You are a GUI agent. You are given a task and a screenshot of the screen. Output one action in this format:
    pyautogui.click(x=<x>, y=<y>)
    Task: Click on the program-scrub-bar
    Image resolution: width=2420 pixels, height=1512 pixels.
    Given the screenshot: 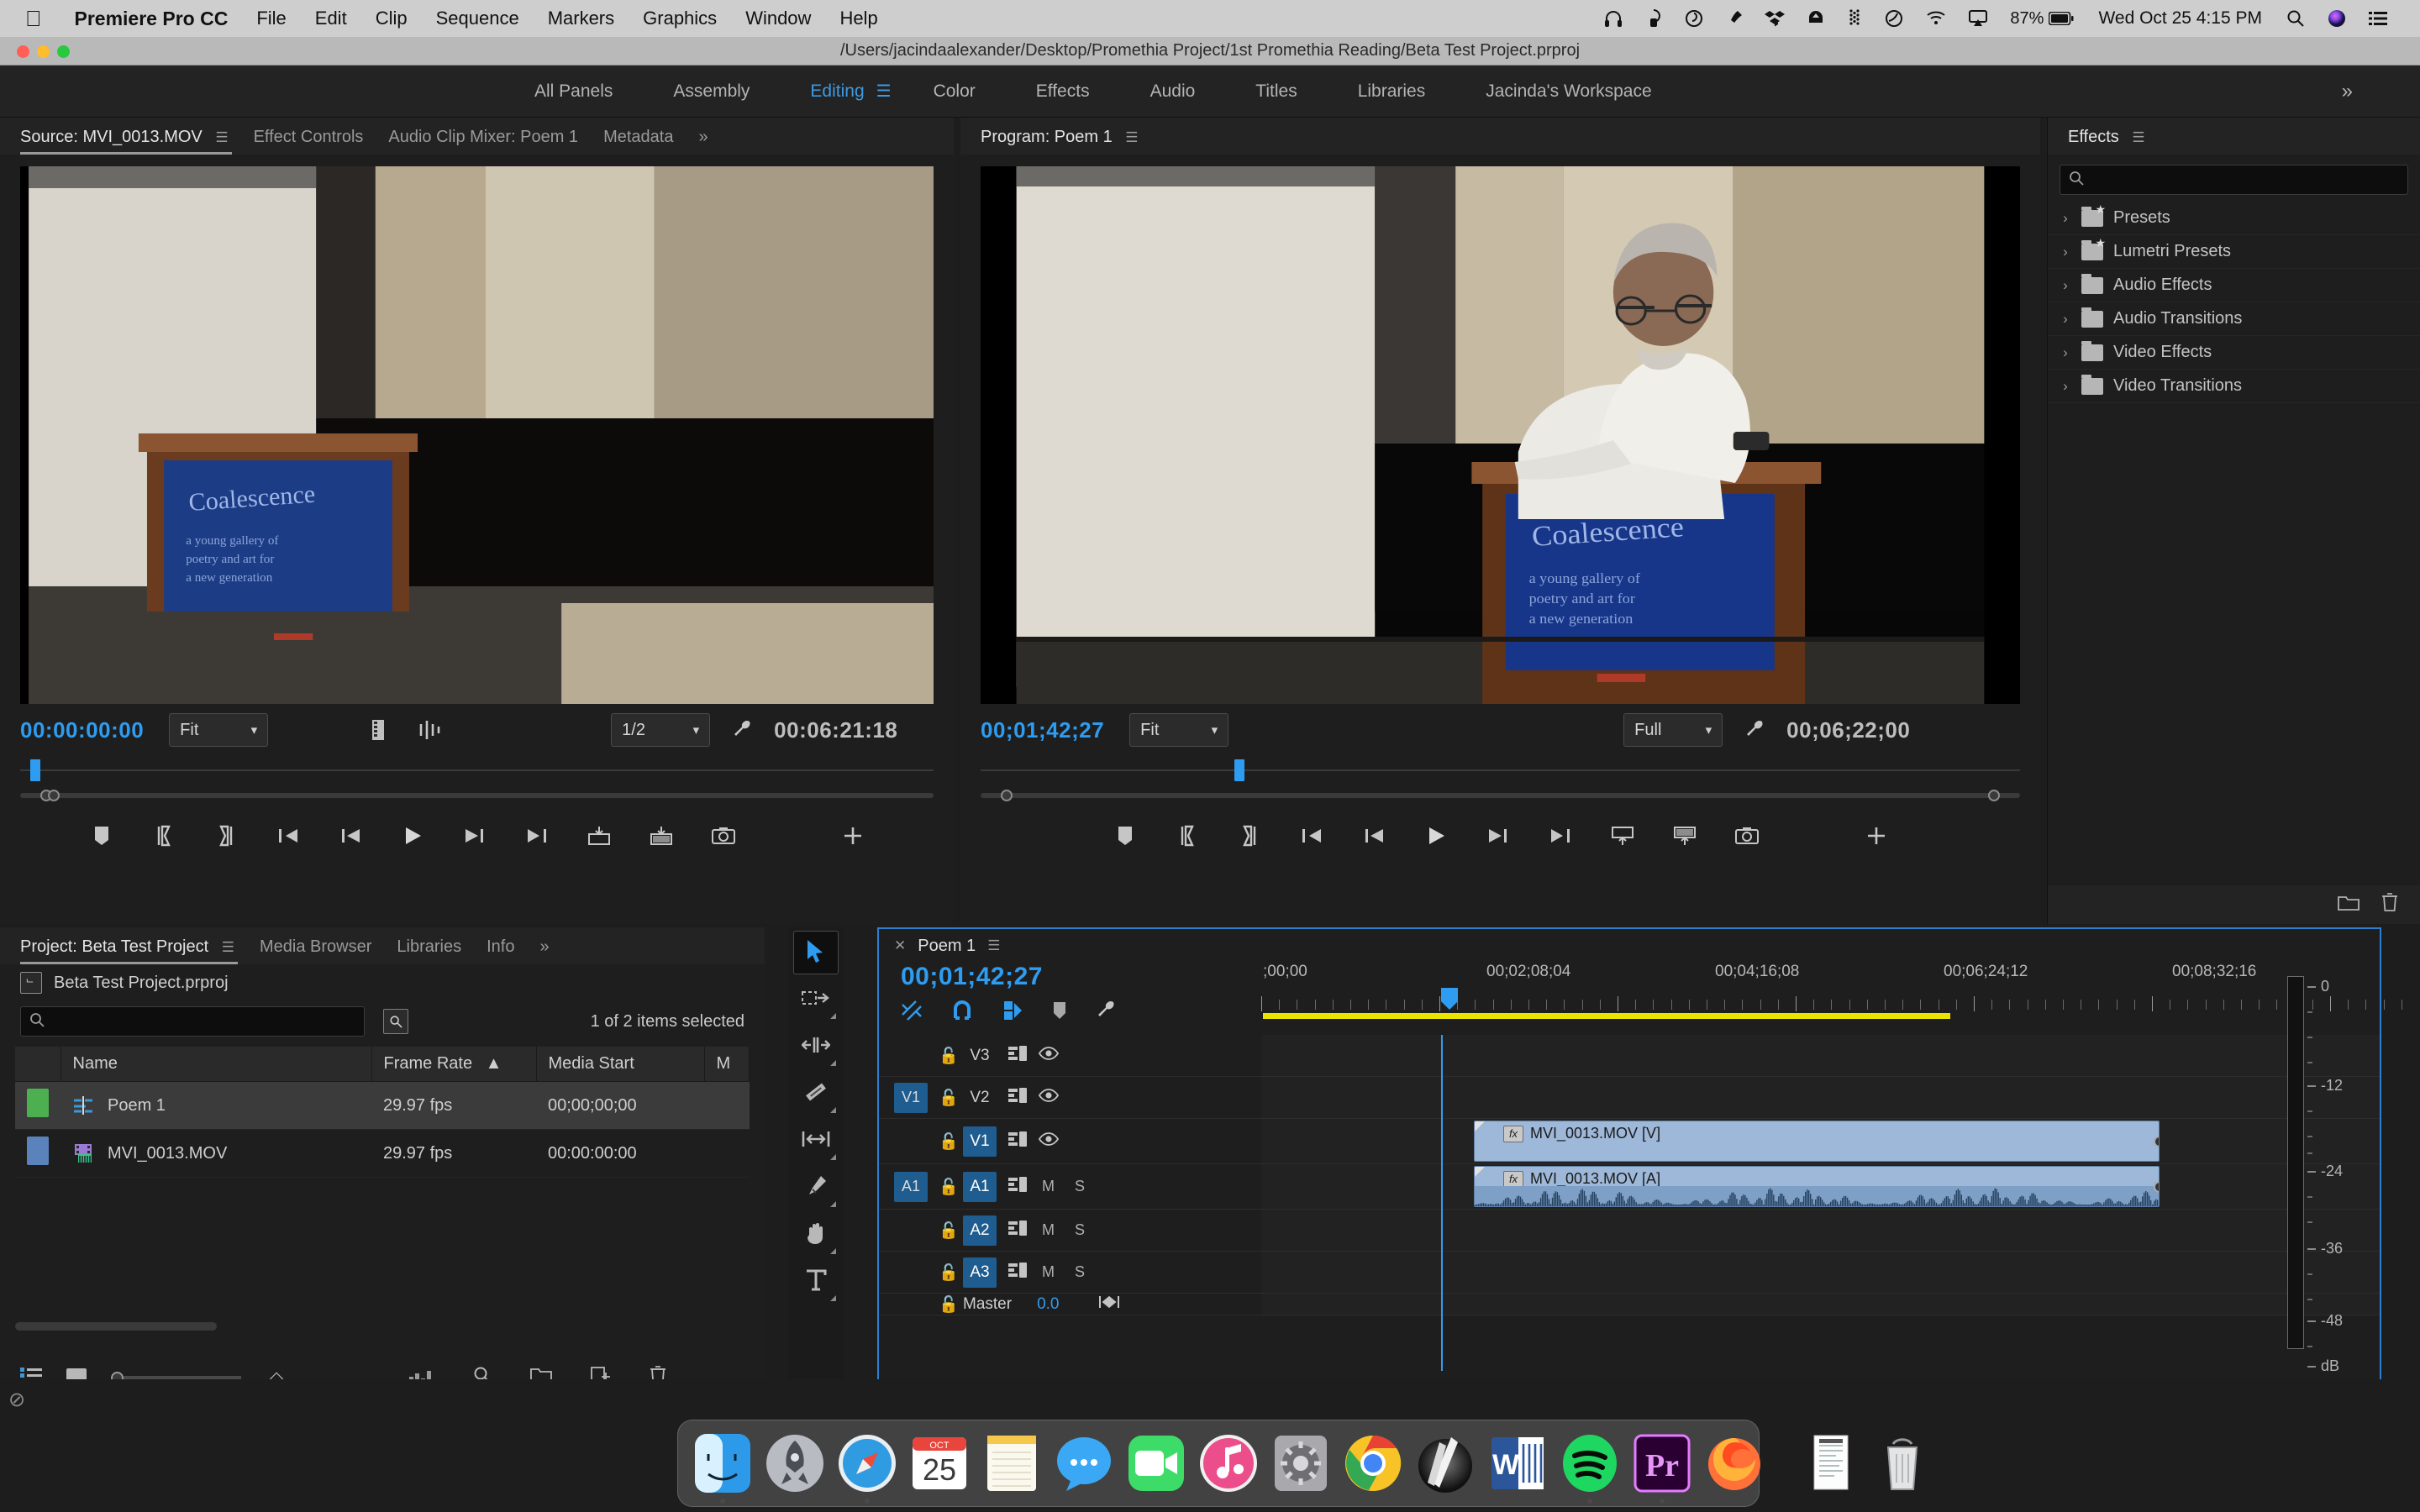 What is the action you would take?
    pyautogui.click(x=1500, y=770)
    